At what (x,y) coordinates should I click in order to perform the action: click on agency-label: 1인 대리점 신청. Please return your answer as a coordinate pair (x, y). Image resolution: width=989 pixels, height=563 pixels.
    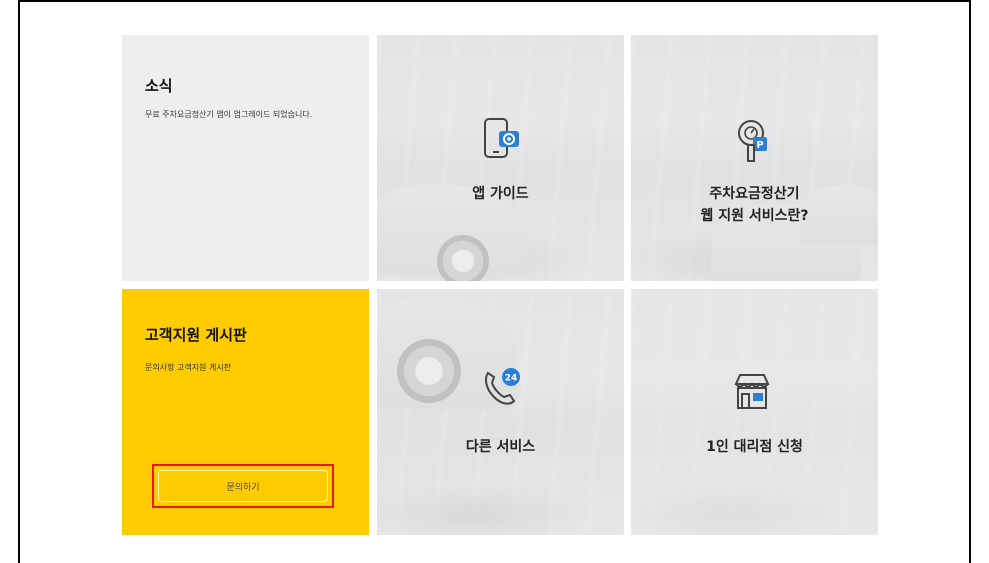
    Looking at the image, I should click on (754, 447).